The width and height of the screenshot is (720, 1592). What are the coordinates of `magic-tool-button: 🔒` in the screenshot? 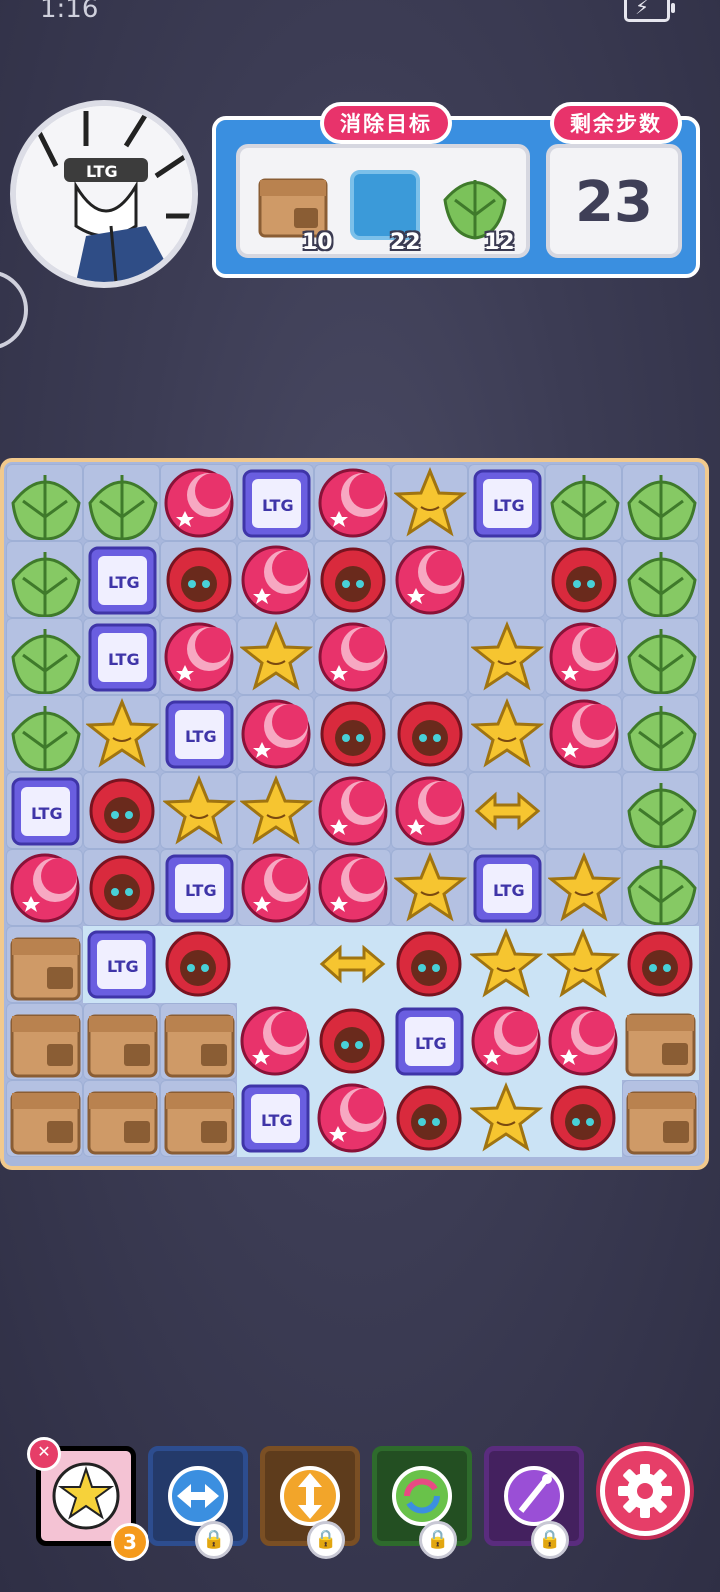 It's located at (534, 1502).